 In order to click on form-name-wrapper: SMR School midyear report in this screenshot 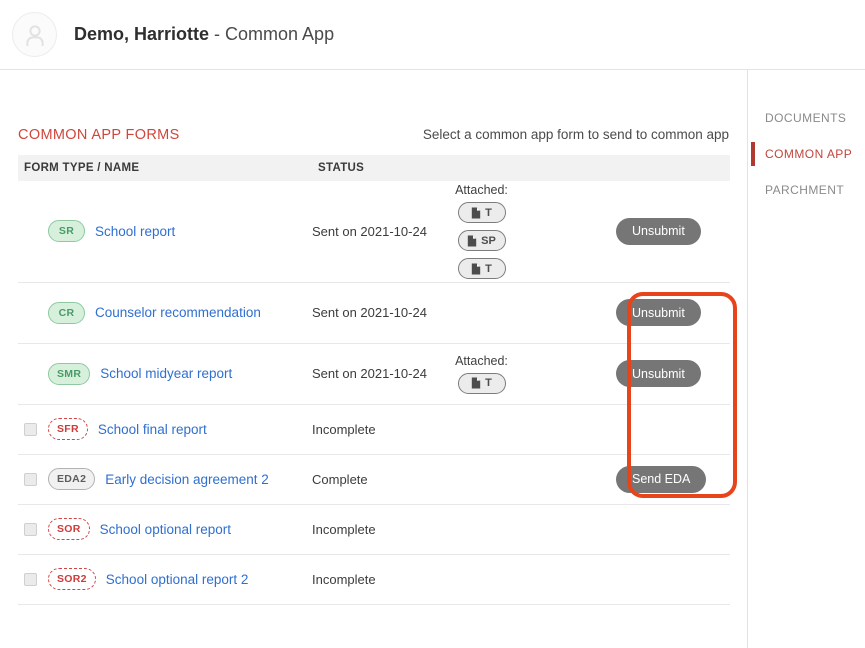, I will do `click(165, 373)`.